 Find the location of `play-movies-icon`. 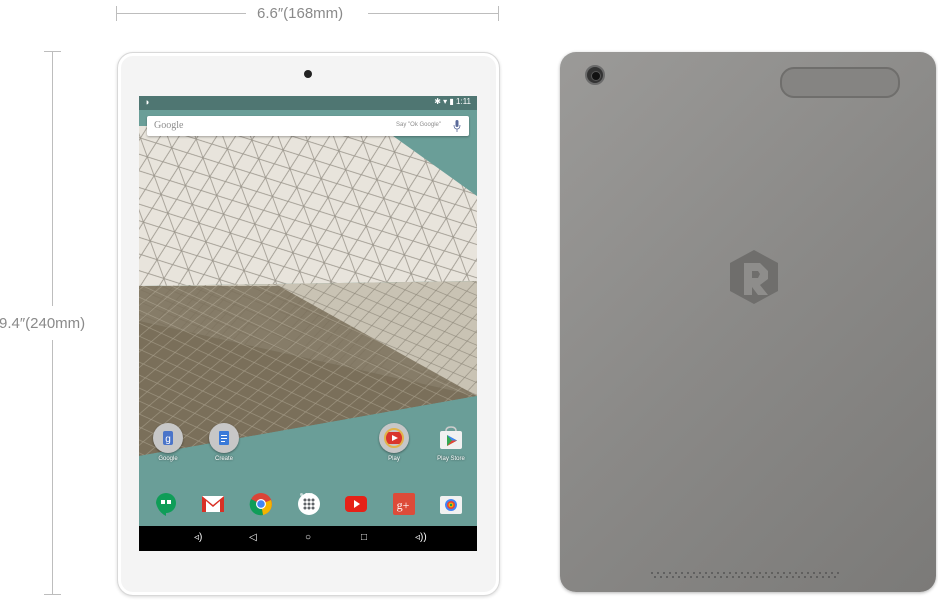

play-movies-icon is located at coordinates (394, 438).